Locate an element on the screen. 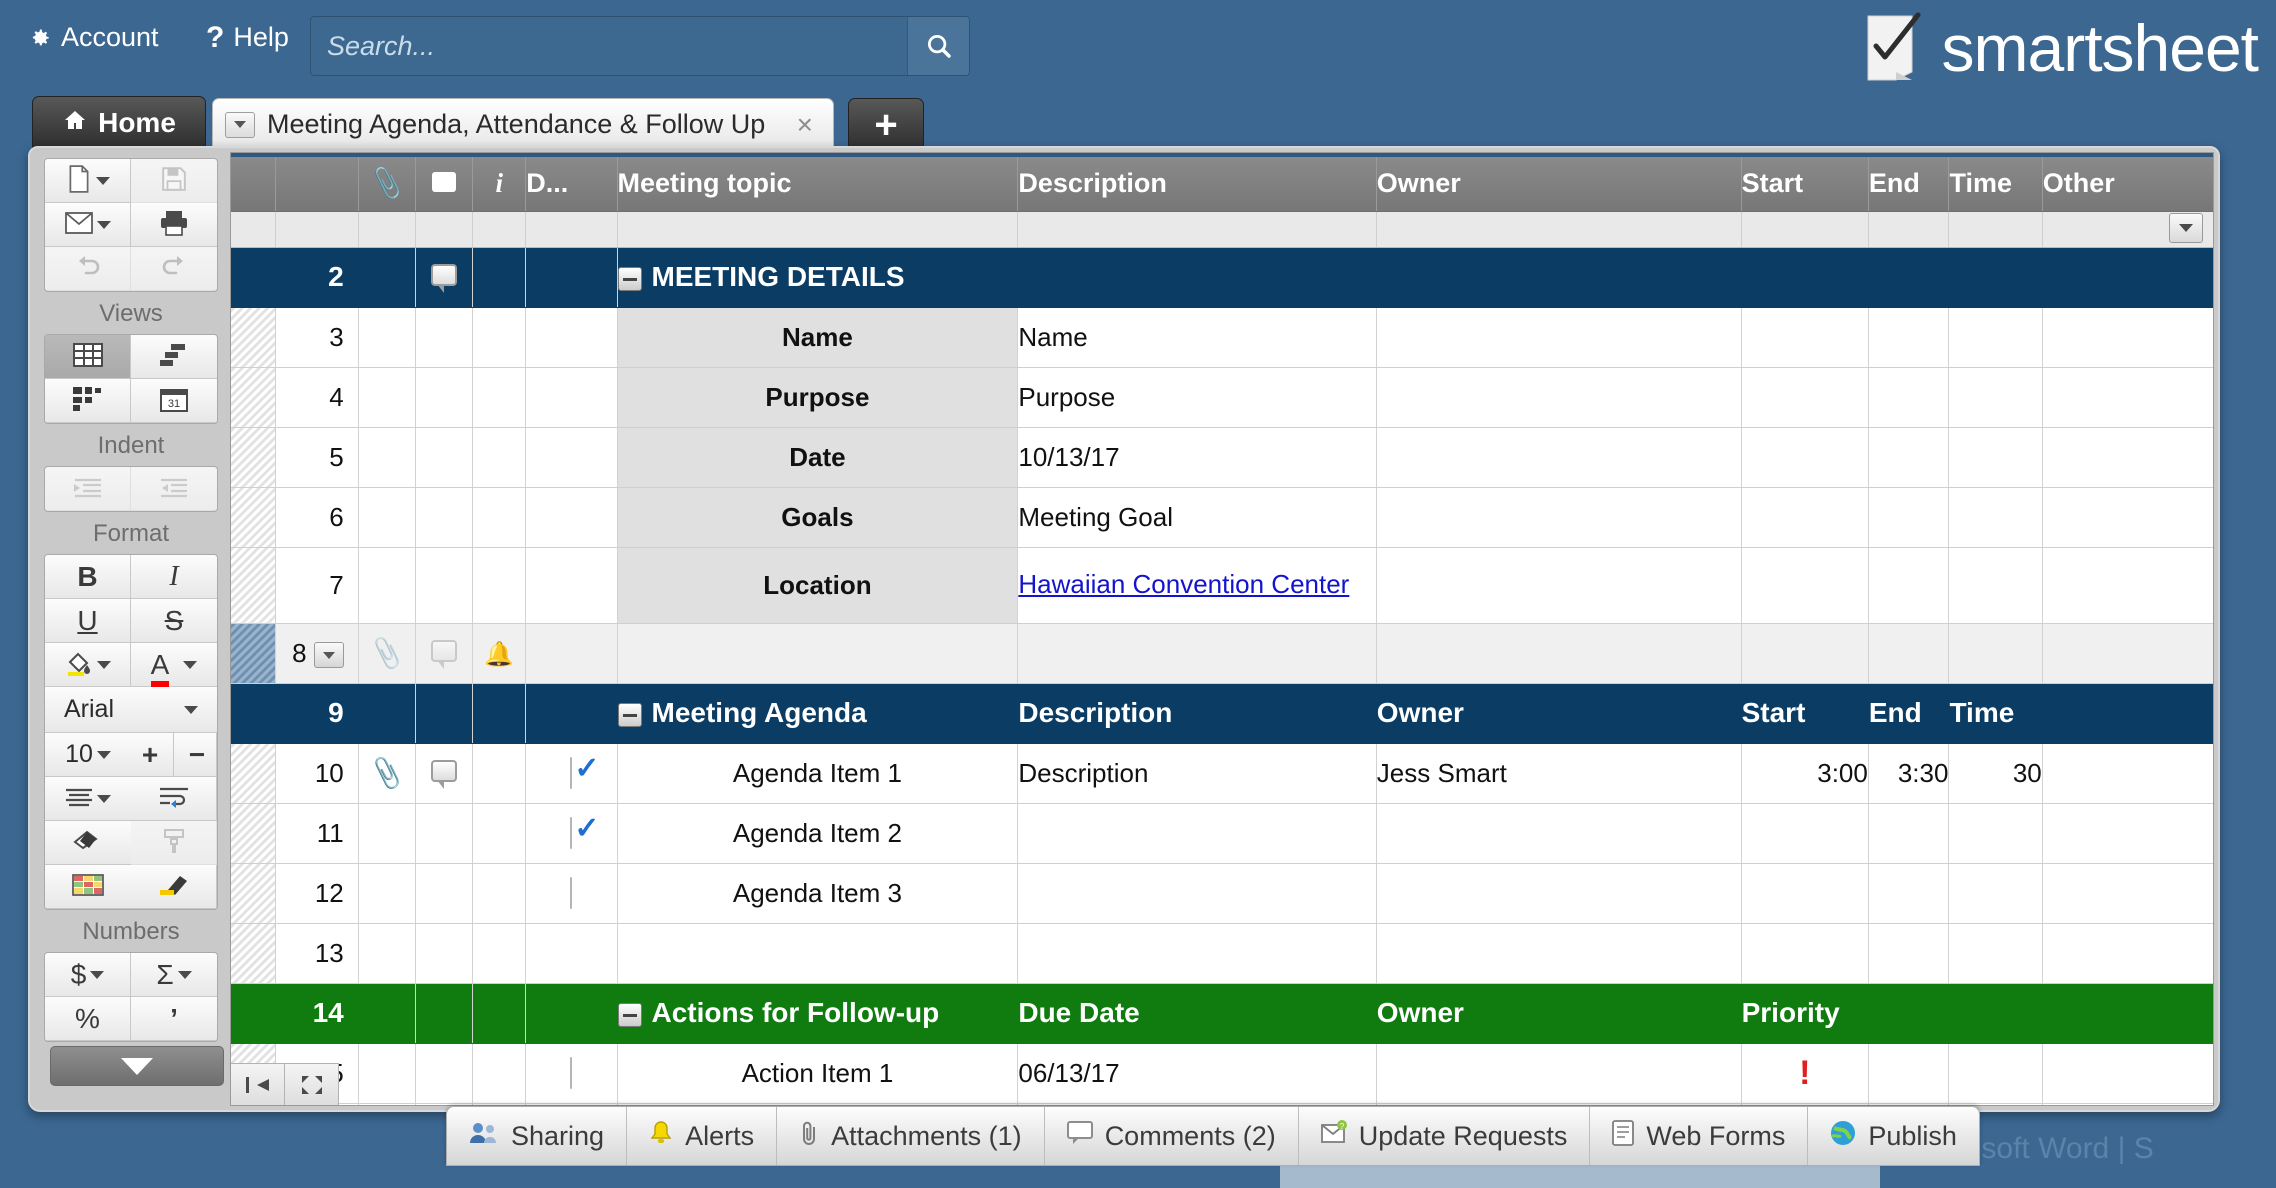  detail-label: Date is located at coordinates (818, 457).